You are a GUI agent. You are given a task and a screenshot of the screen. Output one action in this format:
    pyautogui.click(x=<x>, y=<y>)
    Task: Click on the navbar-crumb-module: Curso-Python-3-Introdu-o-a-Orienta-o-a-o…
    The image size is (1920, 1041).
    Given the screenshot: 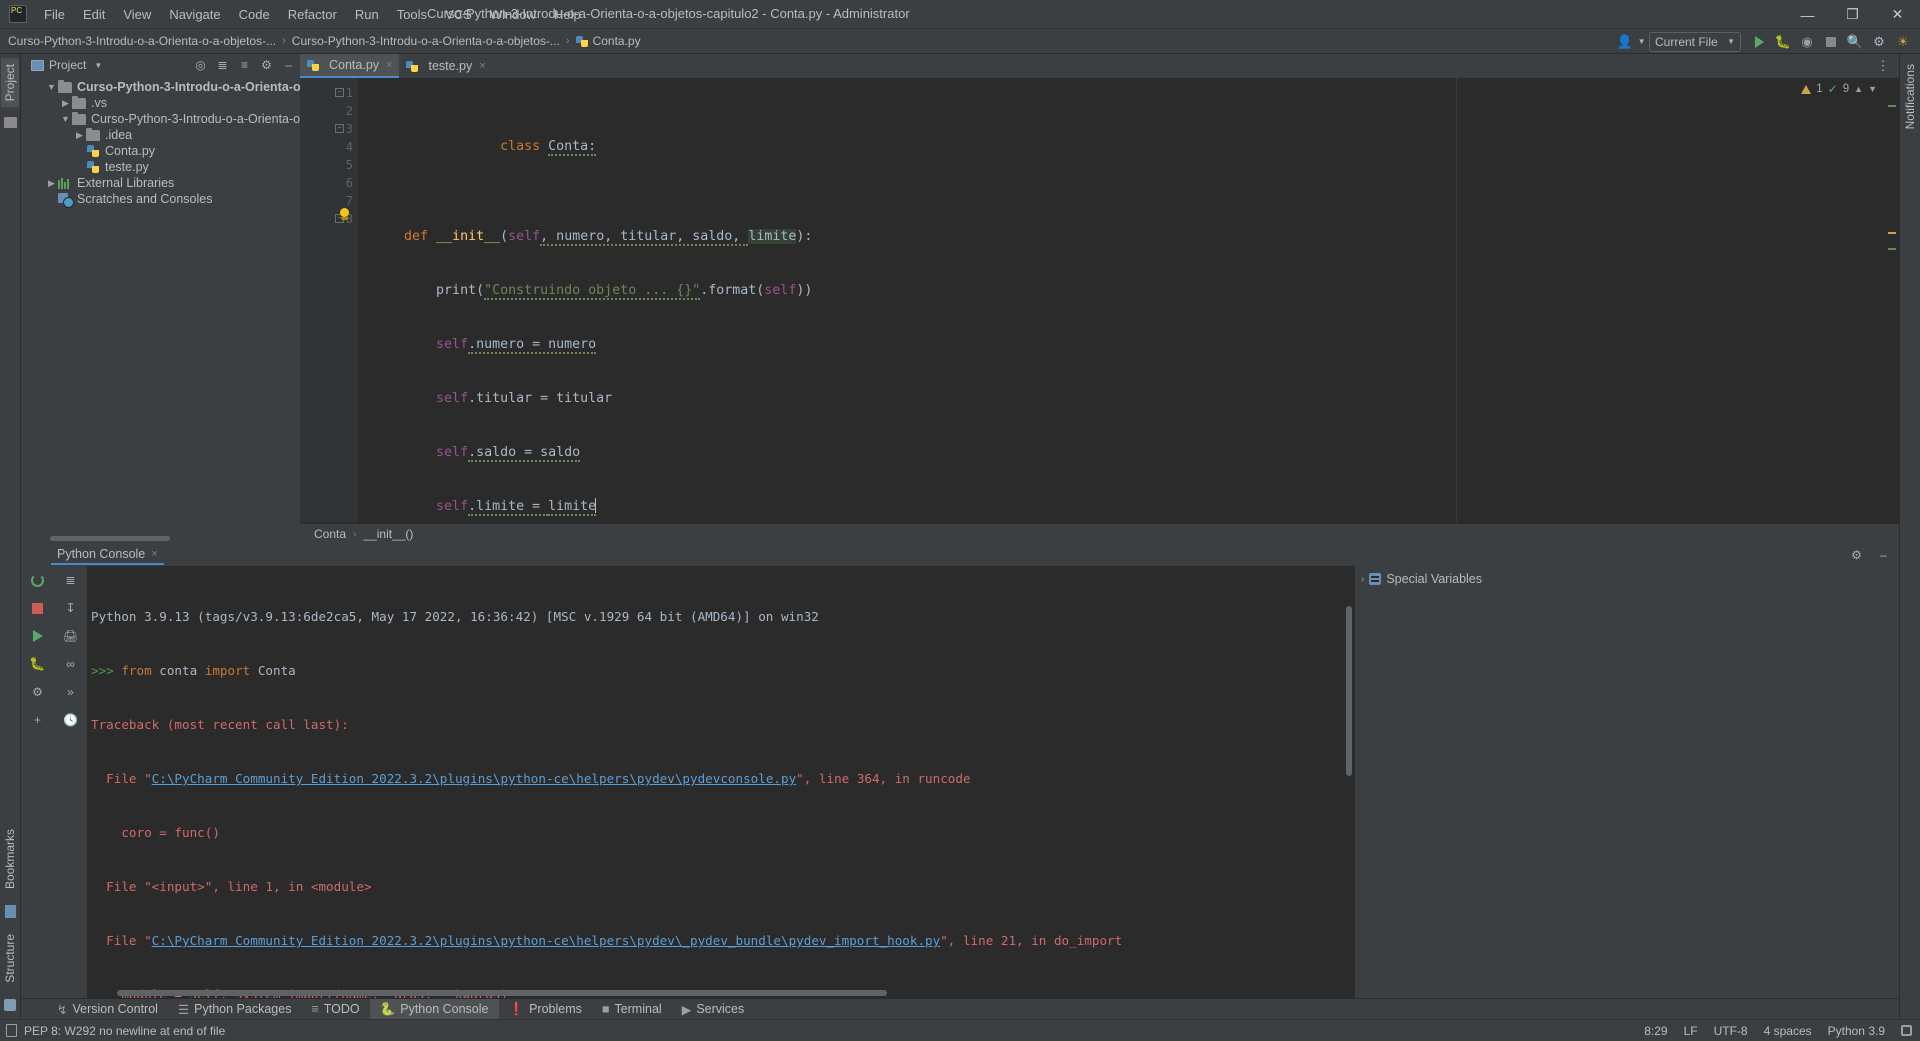 What is the action you would take?
    pyautogui.click(x=434, y=41)
    